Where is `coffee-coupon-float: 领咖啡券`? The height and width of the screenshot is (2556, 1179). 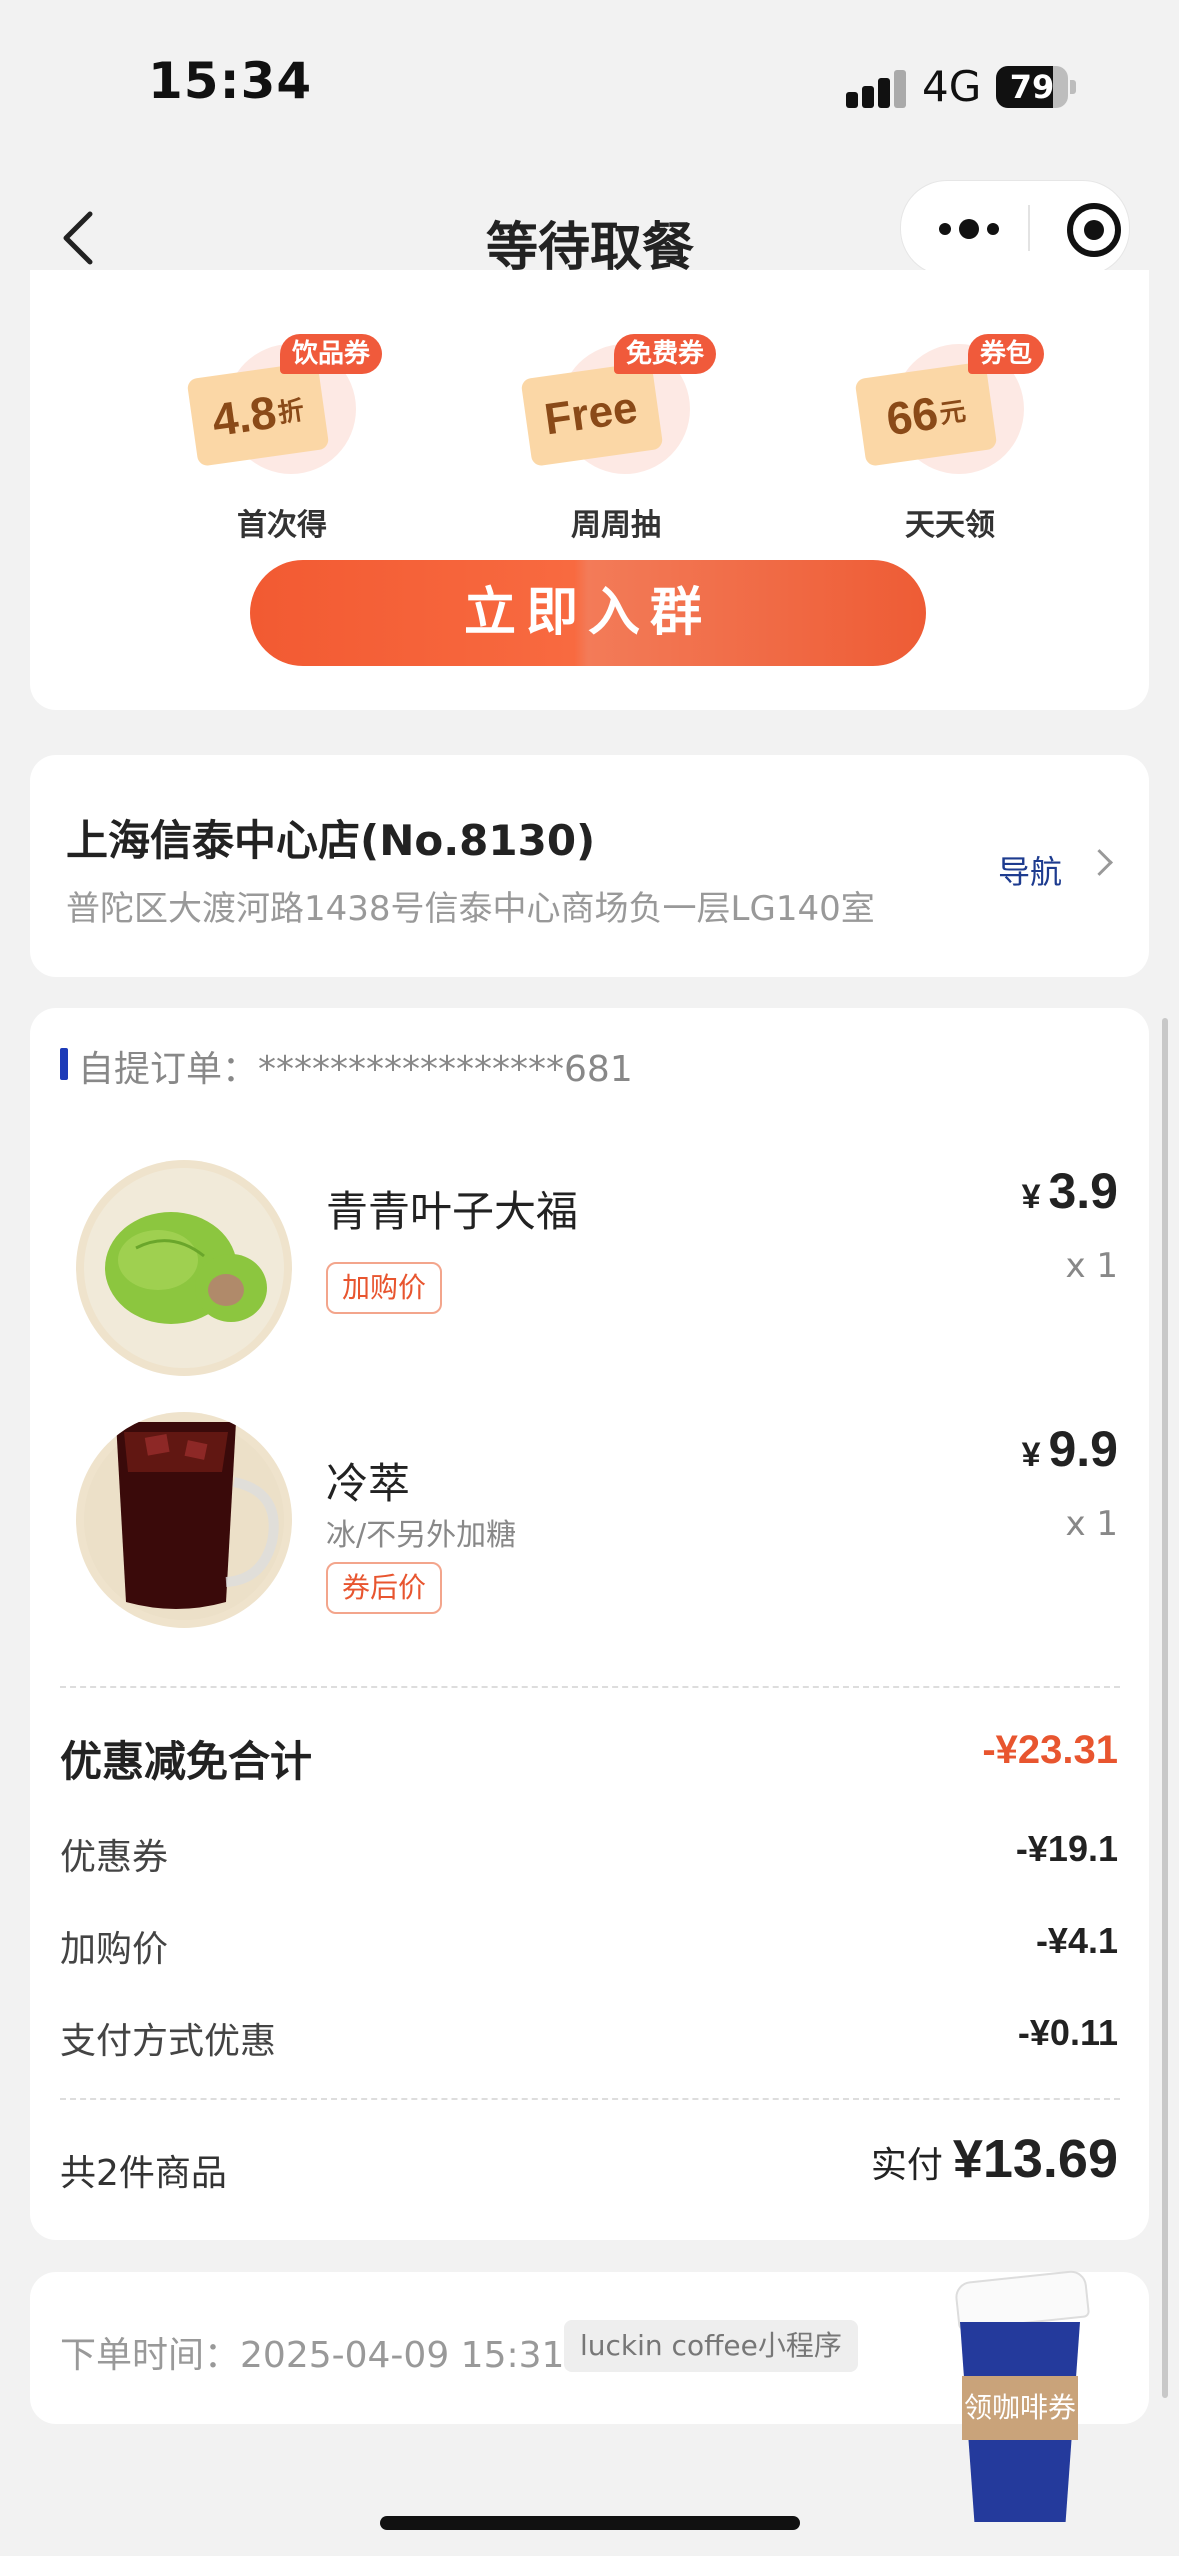 coffee-coupon-float: 领咖啡券 is located at coordinates (1020, 2399).